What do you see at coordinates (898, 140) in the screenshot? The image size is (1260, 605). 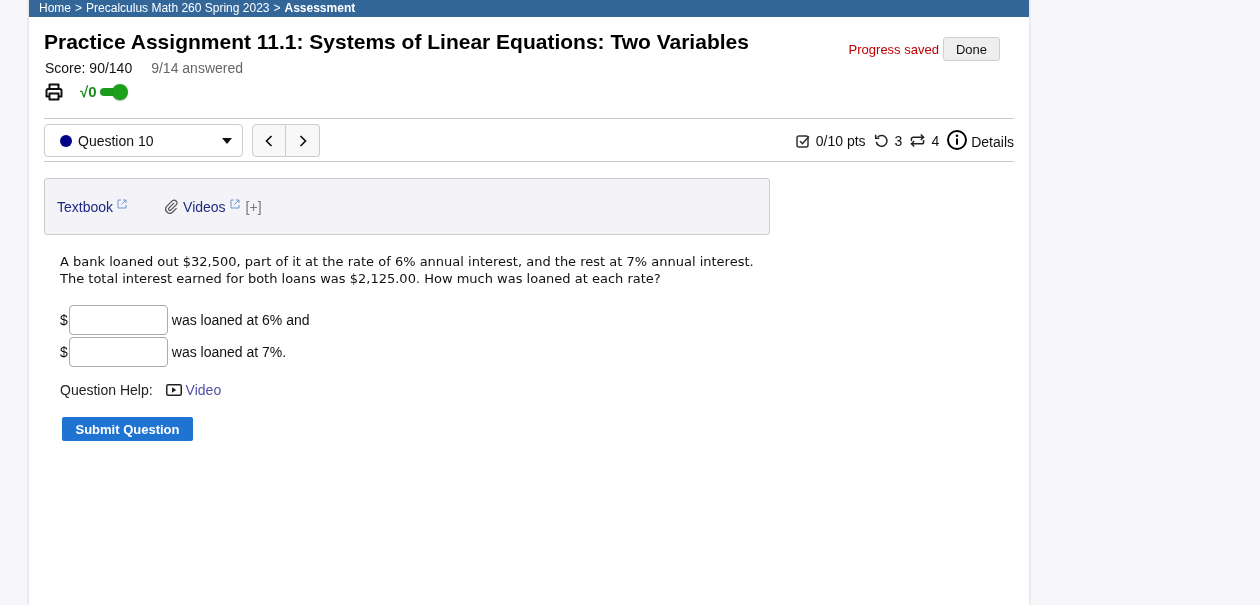 I see `retry-count: 3` at bounding box center [898, 140].